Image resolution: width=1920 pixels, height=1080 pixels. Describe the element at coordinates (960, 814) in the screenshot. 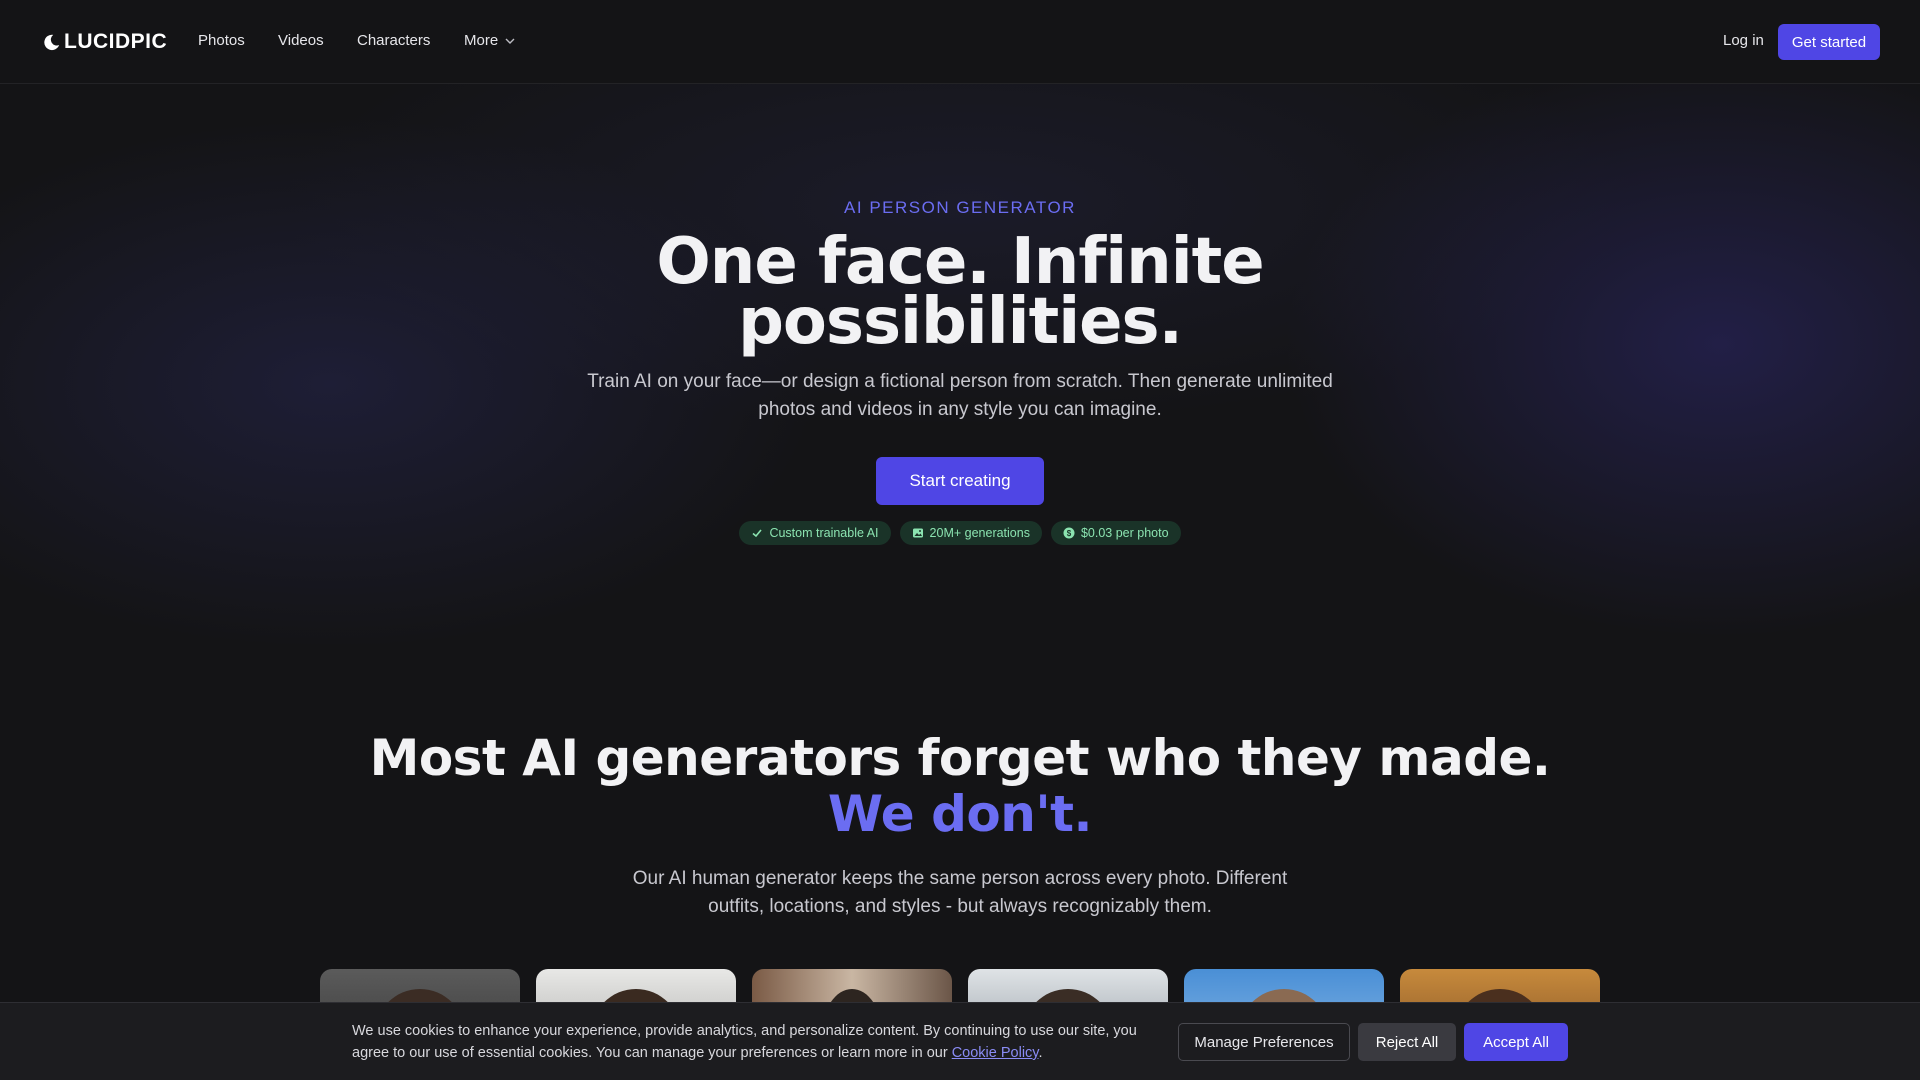

I see `consistency-title-accent: We don't.` at that location.